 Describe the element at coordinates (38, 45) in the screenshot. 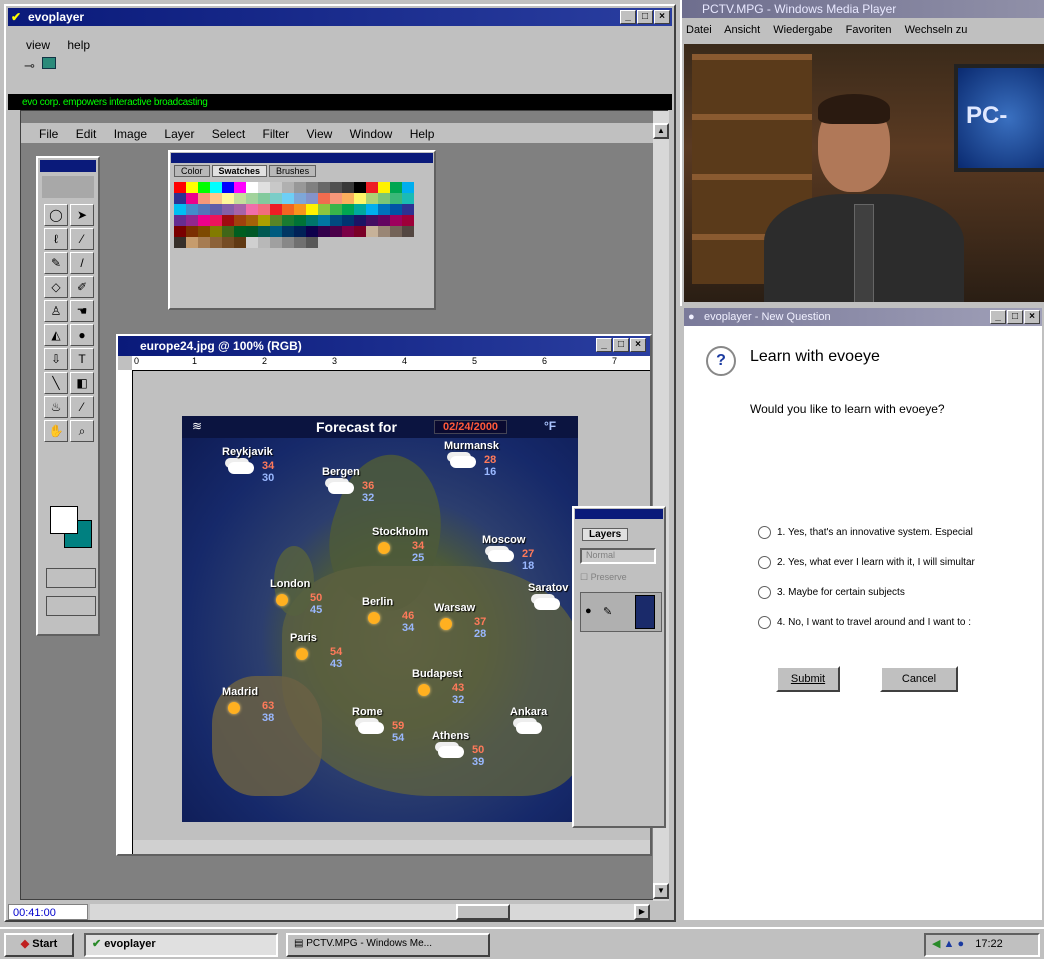

I see `menu-view: view` at that location.